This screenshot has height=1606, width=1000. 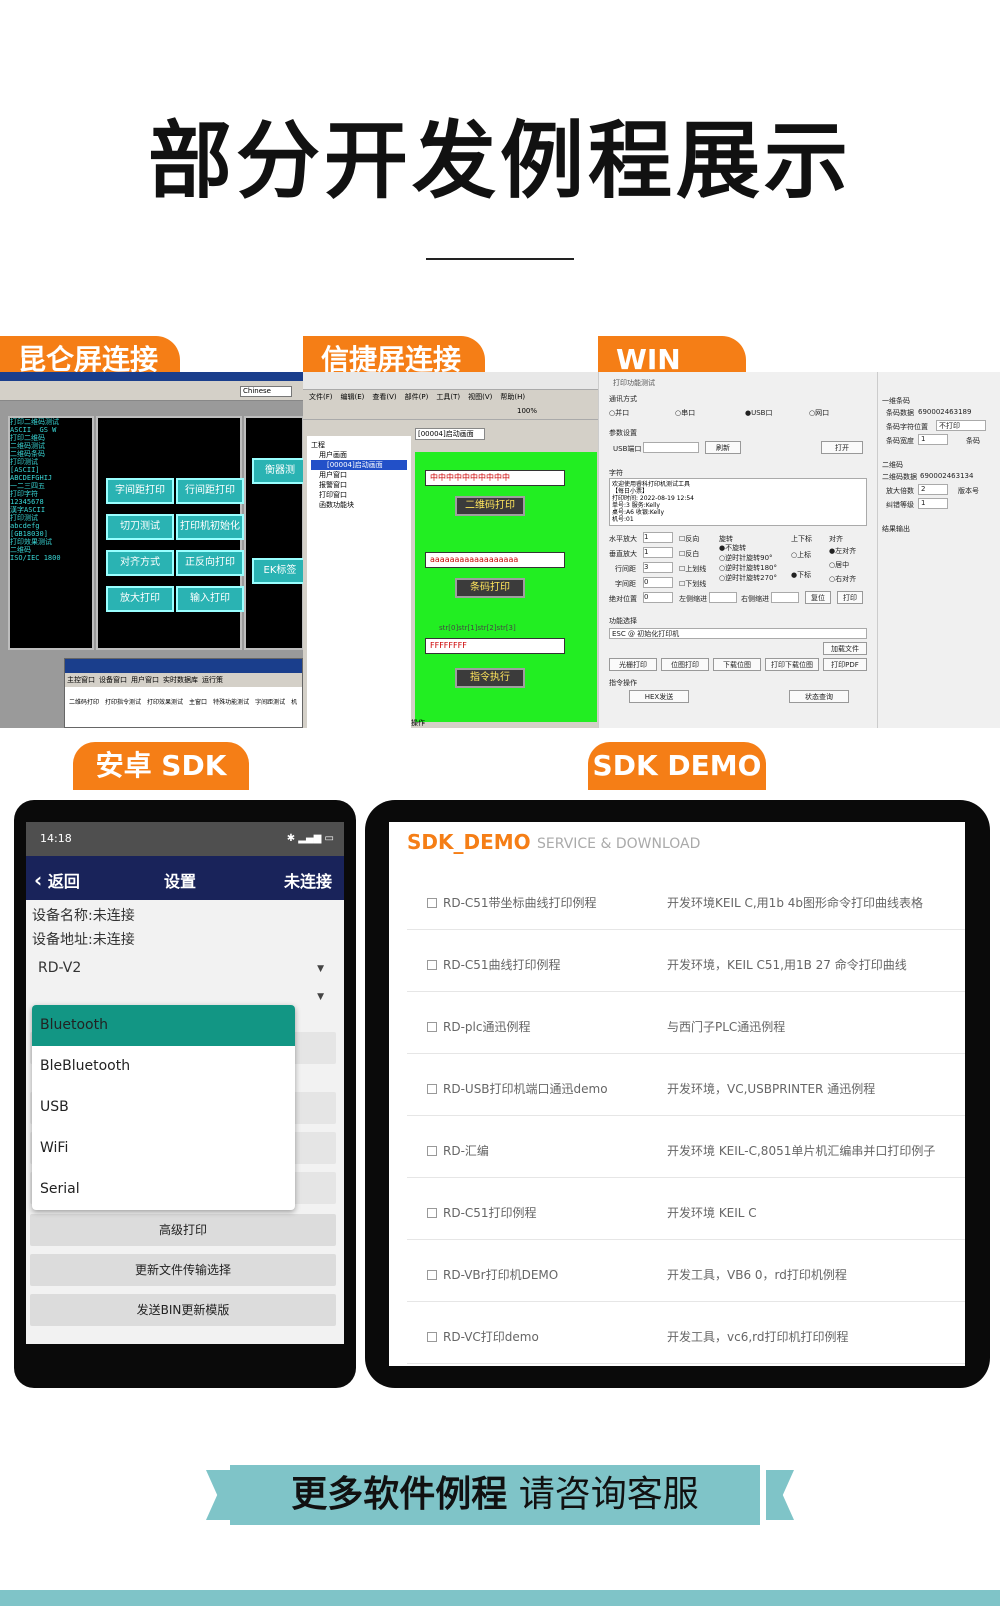 What do you see at coordinates (163, 1148) in the screenshot?
I see `menu-wifi: WiFi` at bounding box center [163, 1148].